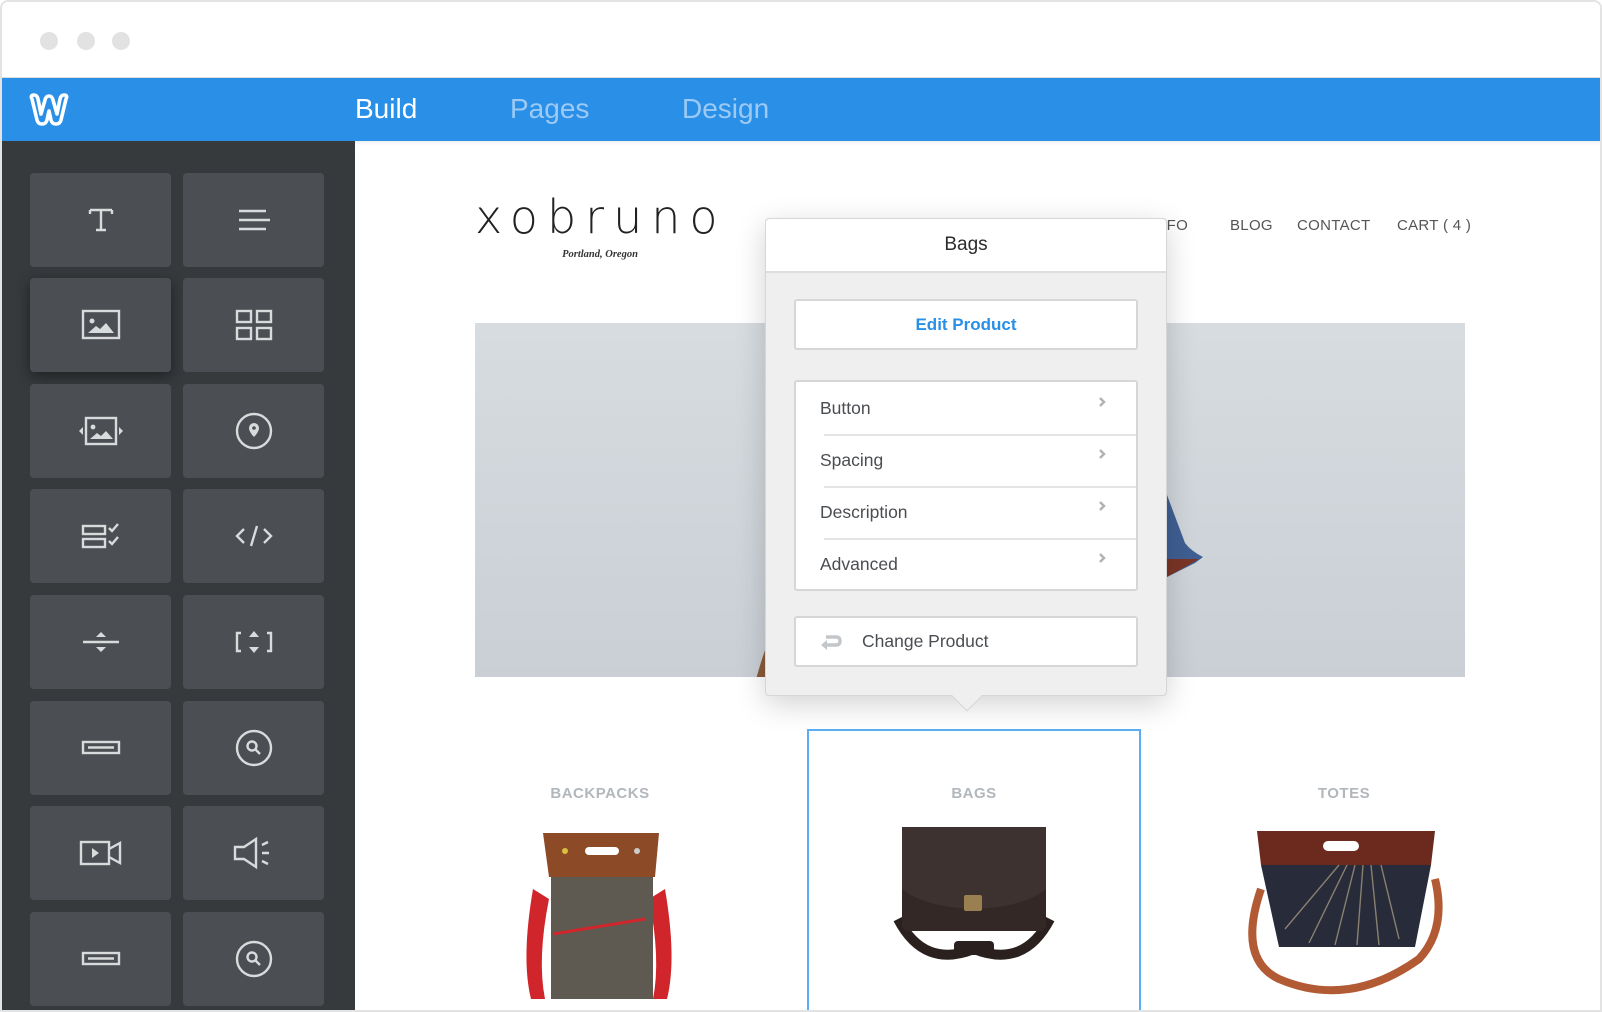 Image resolution: width=1602 pixels, height=1012 pixels. I want to click on settings-menu: Button Spacing Description Advanced, so click(966, 485).